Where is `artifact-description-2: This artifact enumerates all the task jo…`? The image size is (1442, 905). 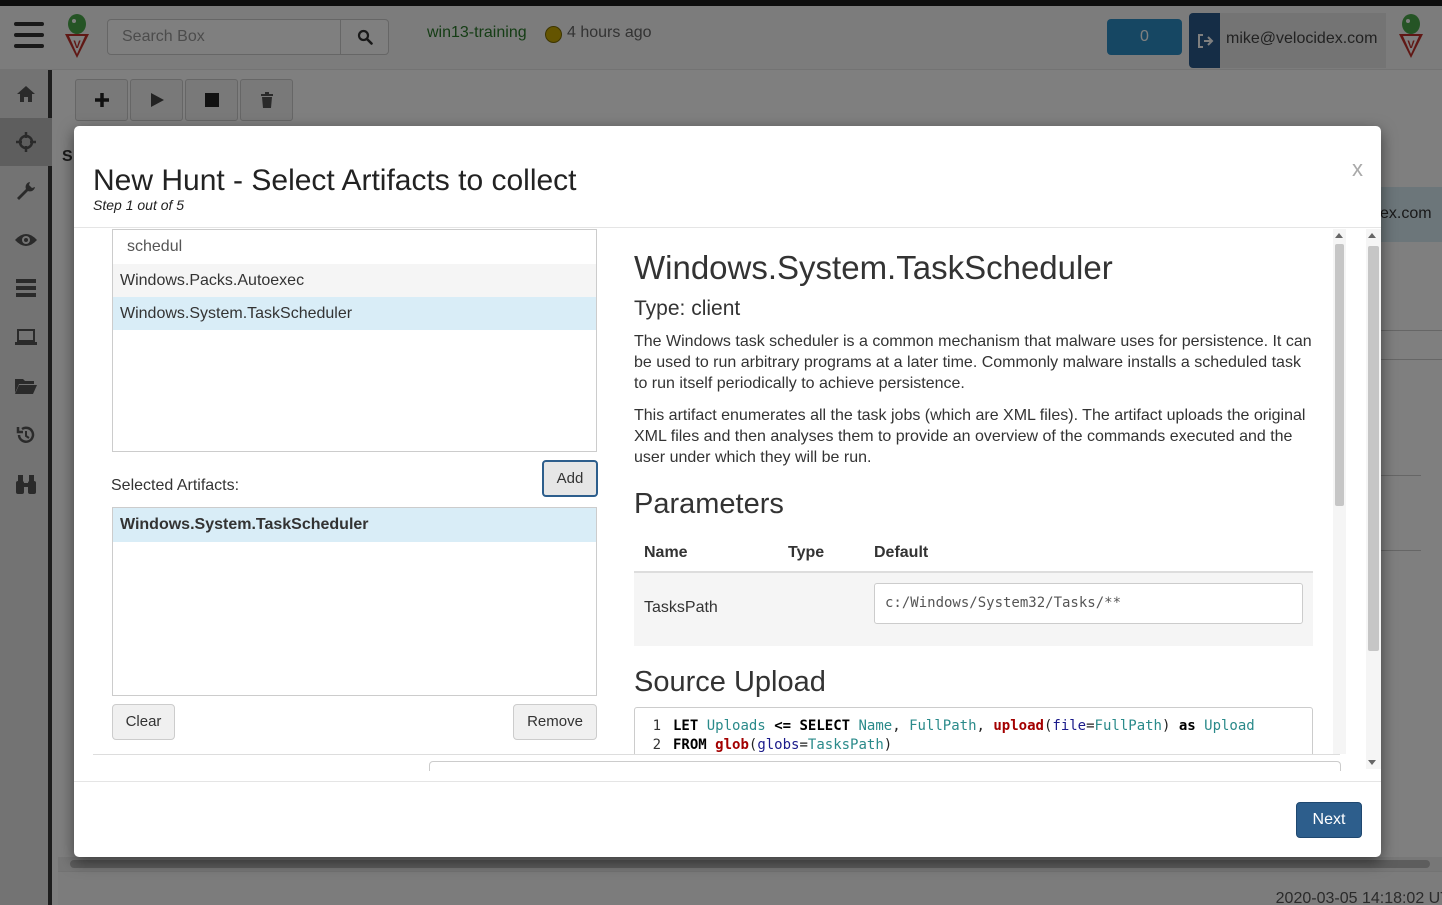
artifact-description-2: This artifact enumerates all the task jo… is located at coordinates (970, 436).